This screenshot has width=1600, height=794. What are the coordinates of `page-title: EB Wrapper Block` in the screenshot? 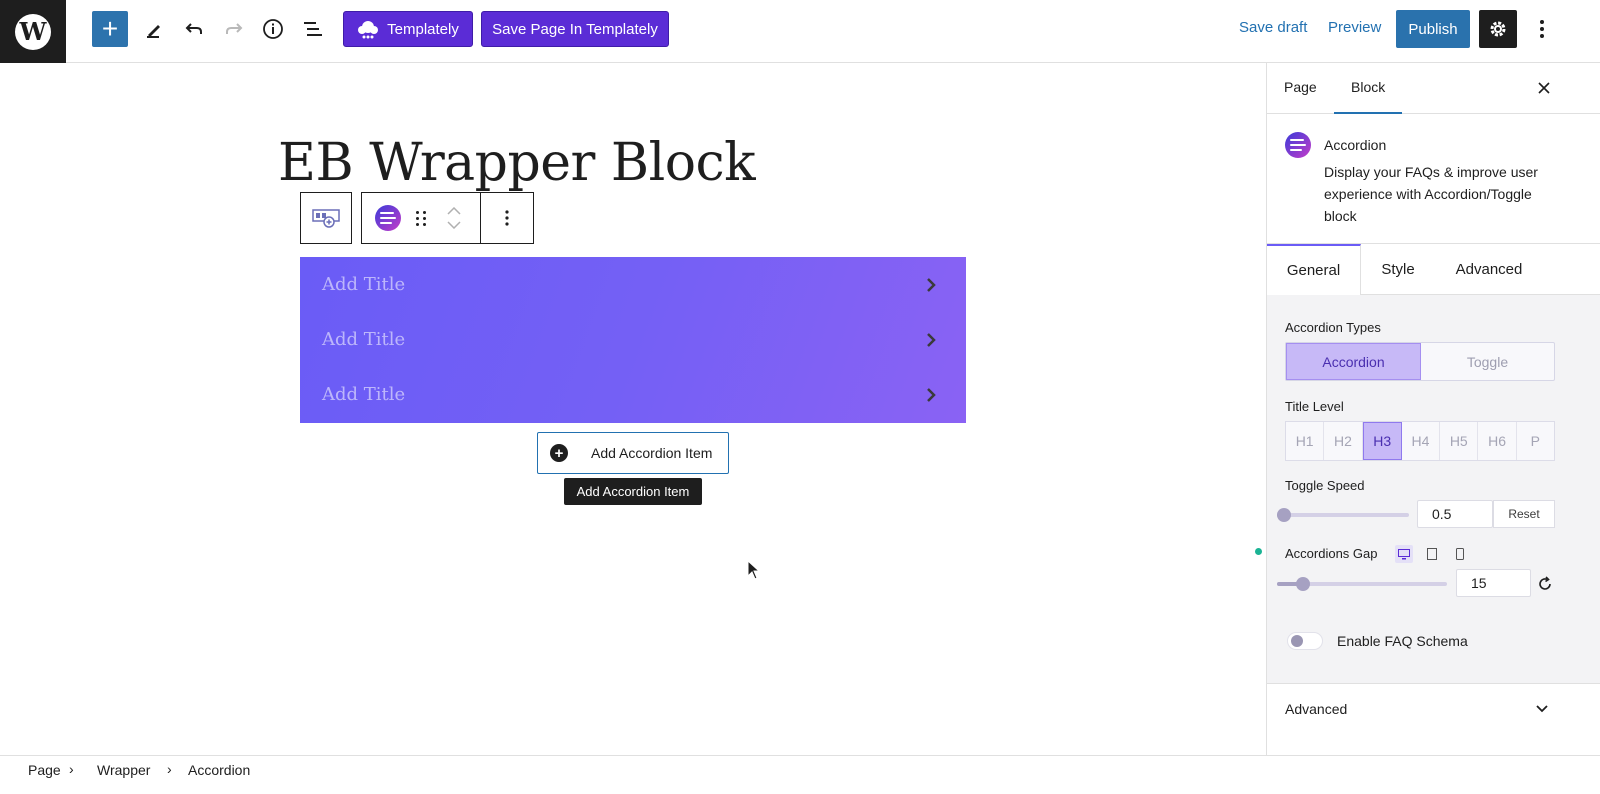 It's located at (517, 163).